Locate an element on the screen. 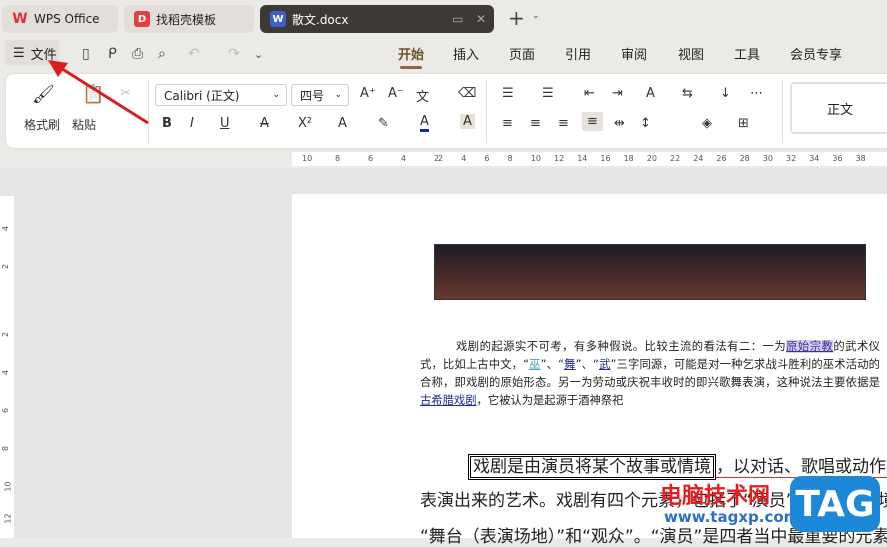 Image resolution: width=887 pixels, height=547 pixels. link-primitive-religion: 原始宗教 is located at coordinates (810, 346).